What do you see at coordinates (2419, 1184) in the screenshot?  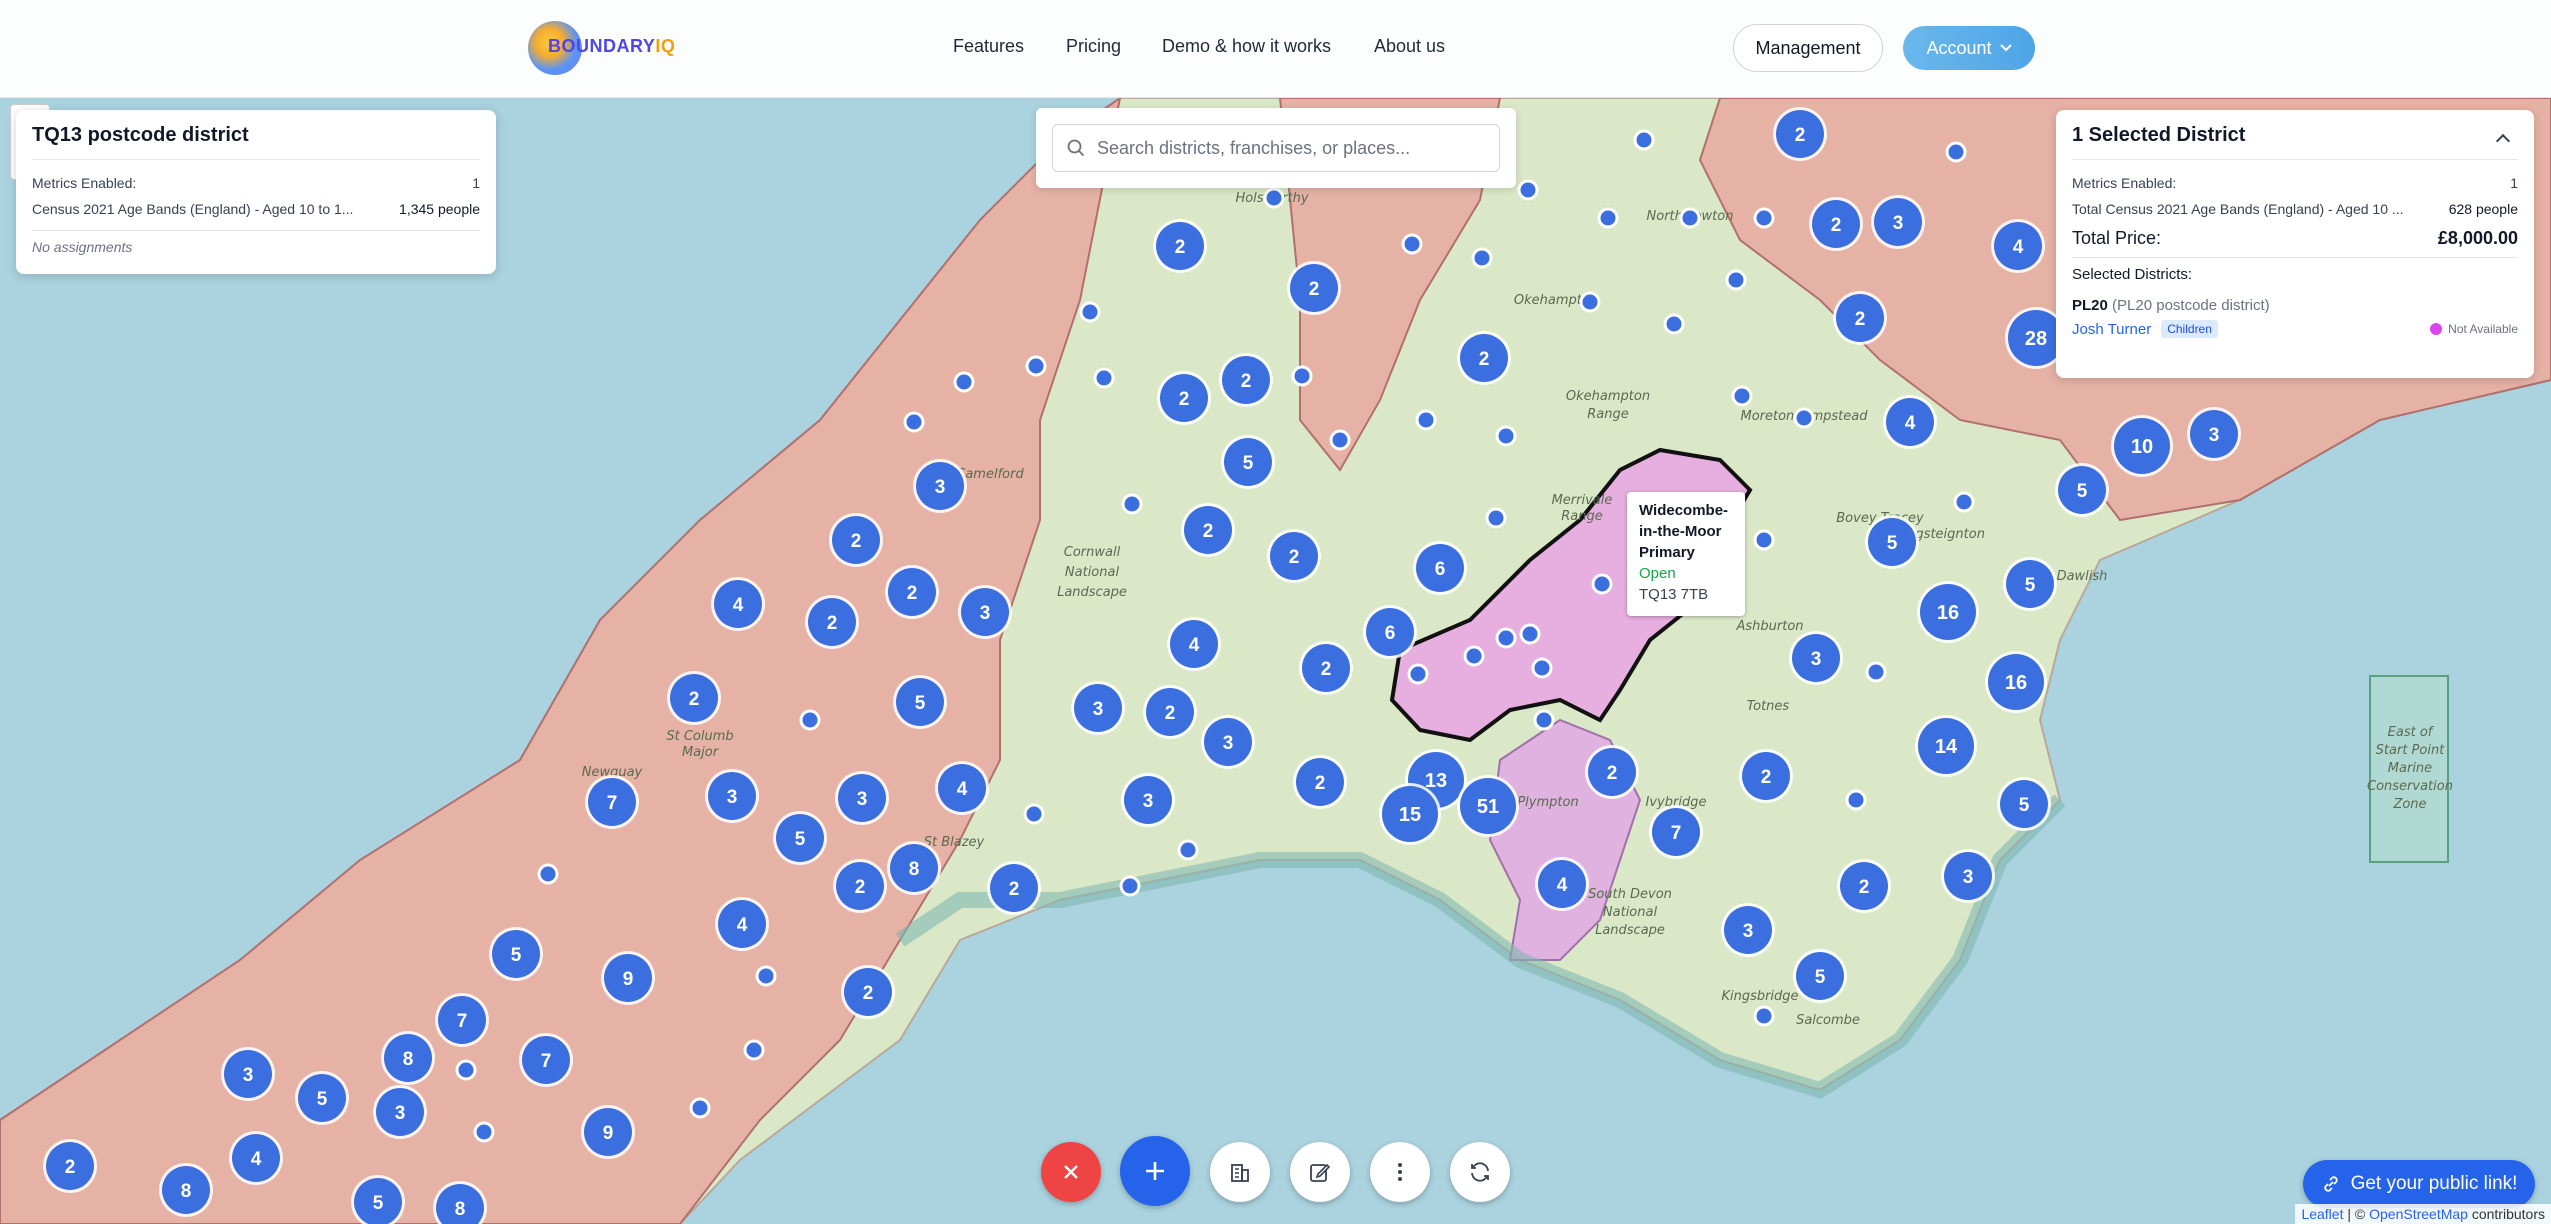 I see `public-link-button: Get your public link!` at bounding box center [2419, 1184].